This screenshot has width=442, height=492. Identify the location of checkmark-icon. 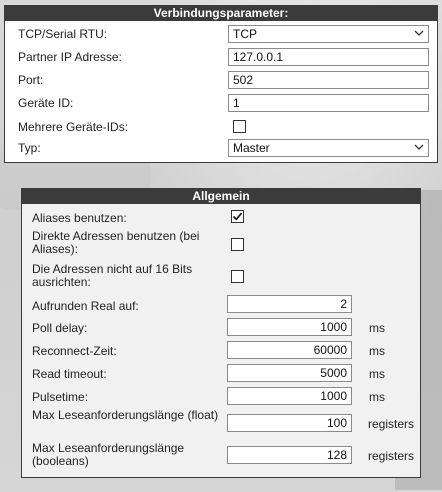
(237, 216).